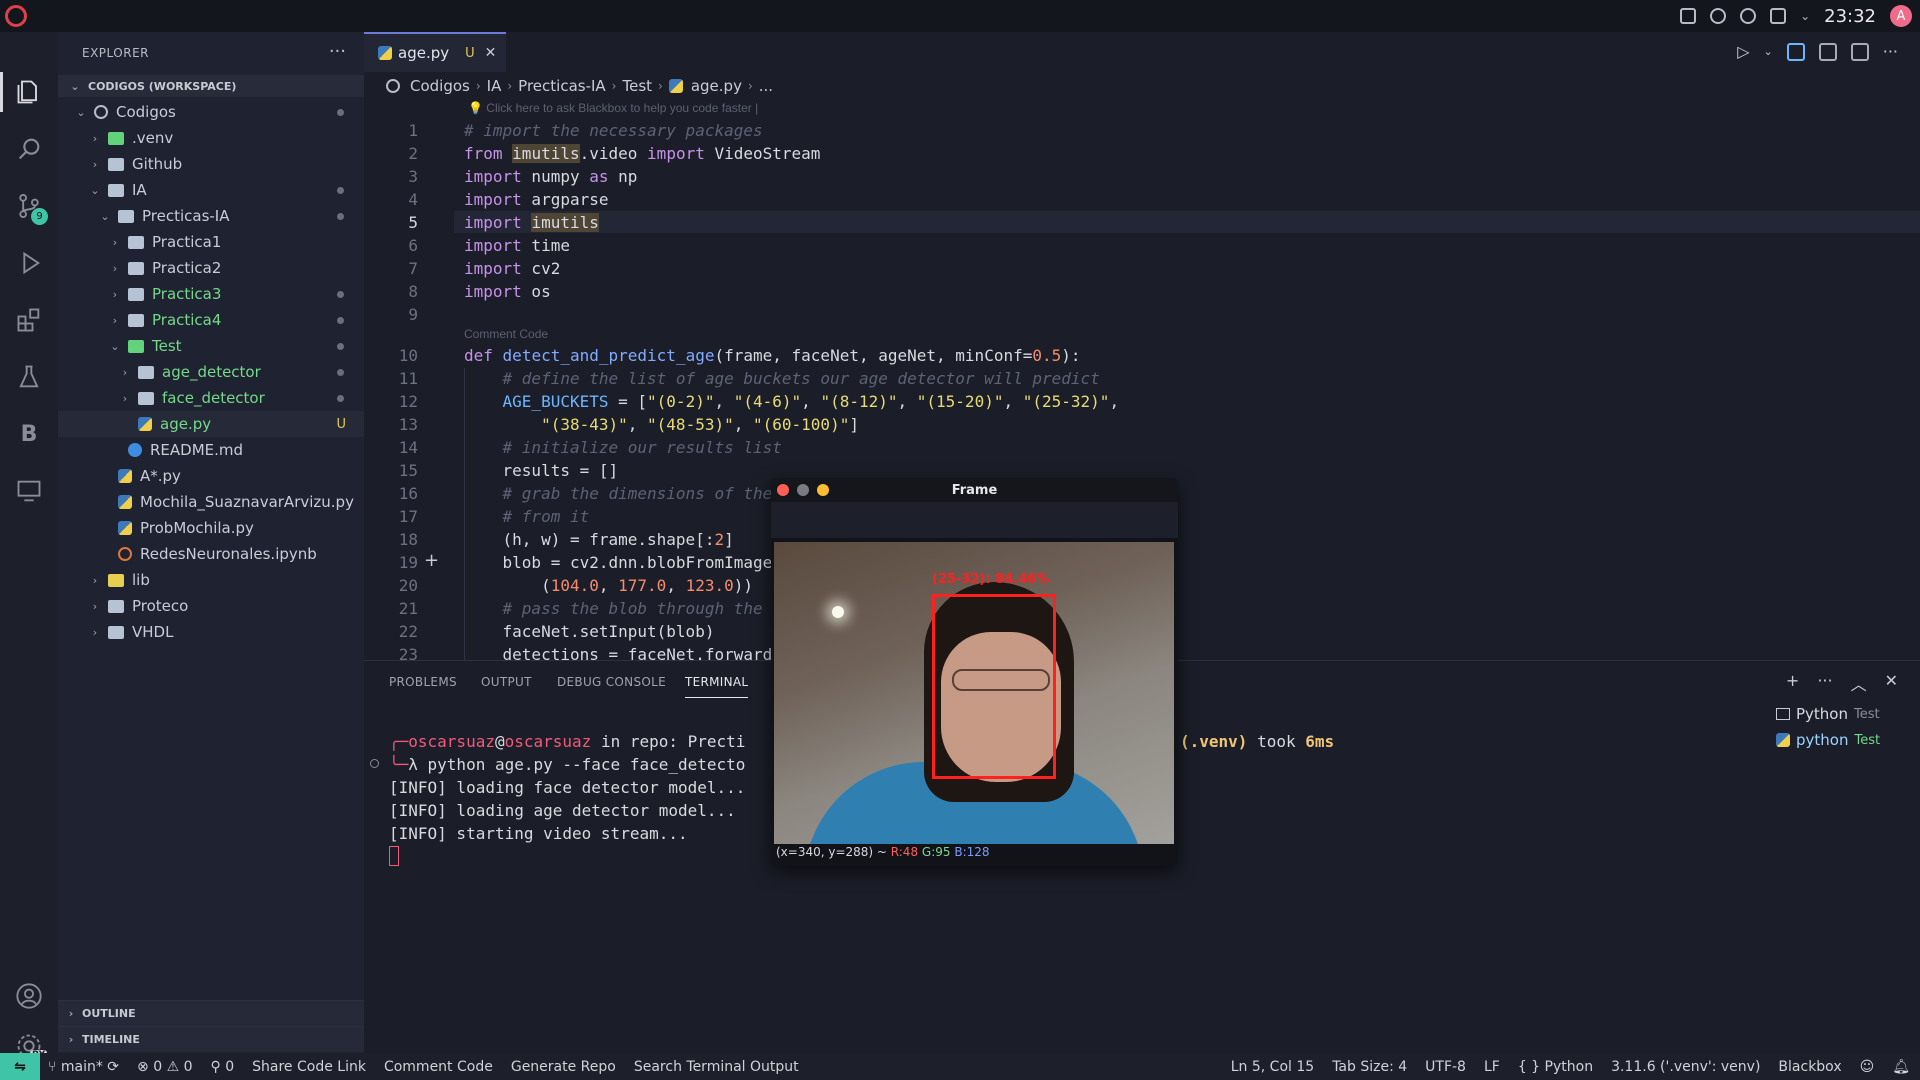 The height and width of the screenshot is (1080, 1920). What do you see at coordinates (1792, 683) in the screenshot?
I see `new-terminal-icon: +` at bounding box center [1792, 683].